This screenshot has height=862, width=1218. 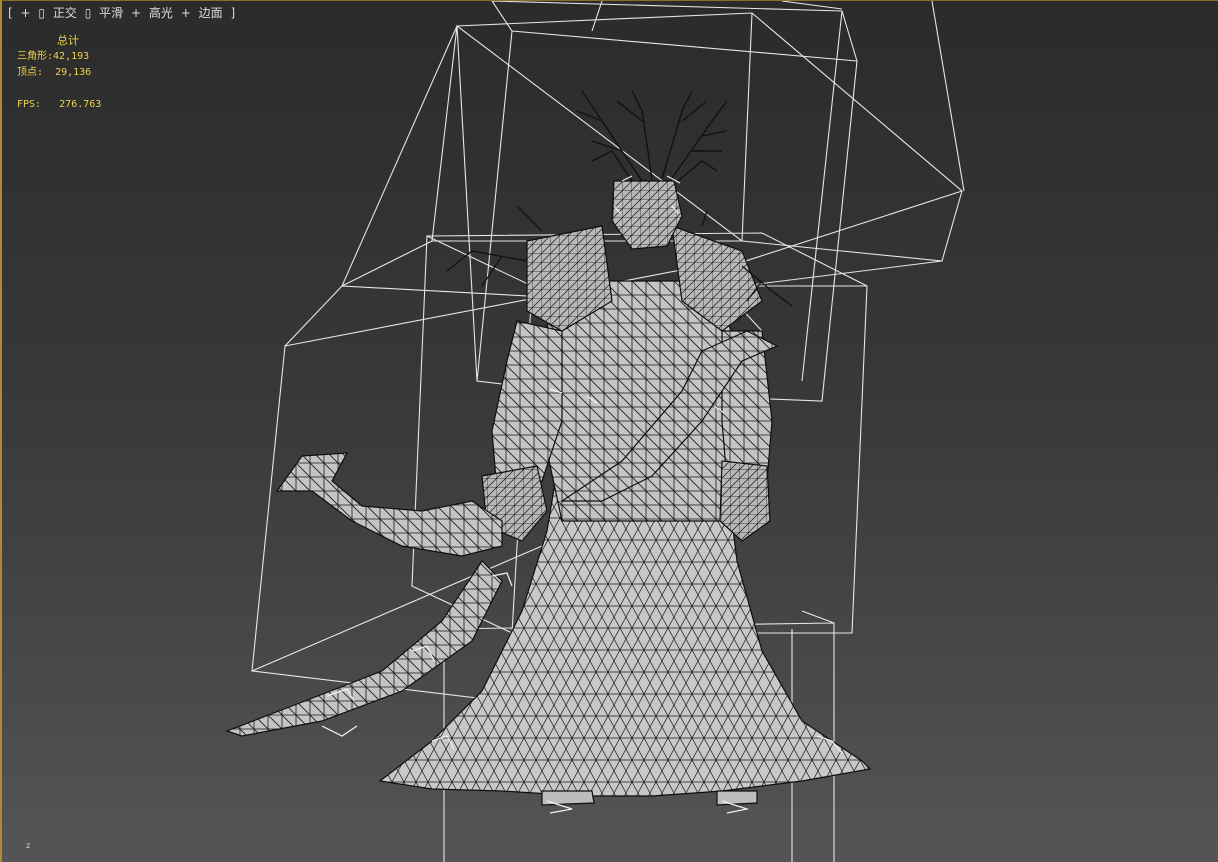 What do you see at coordinates (68, 40) in the screenshot?
I see `stats-total-header: 总计` at bounding box center [68, 40].